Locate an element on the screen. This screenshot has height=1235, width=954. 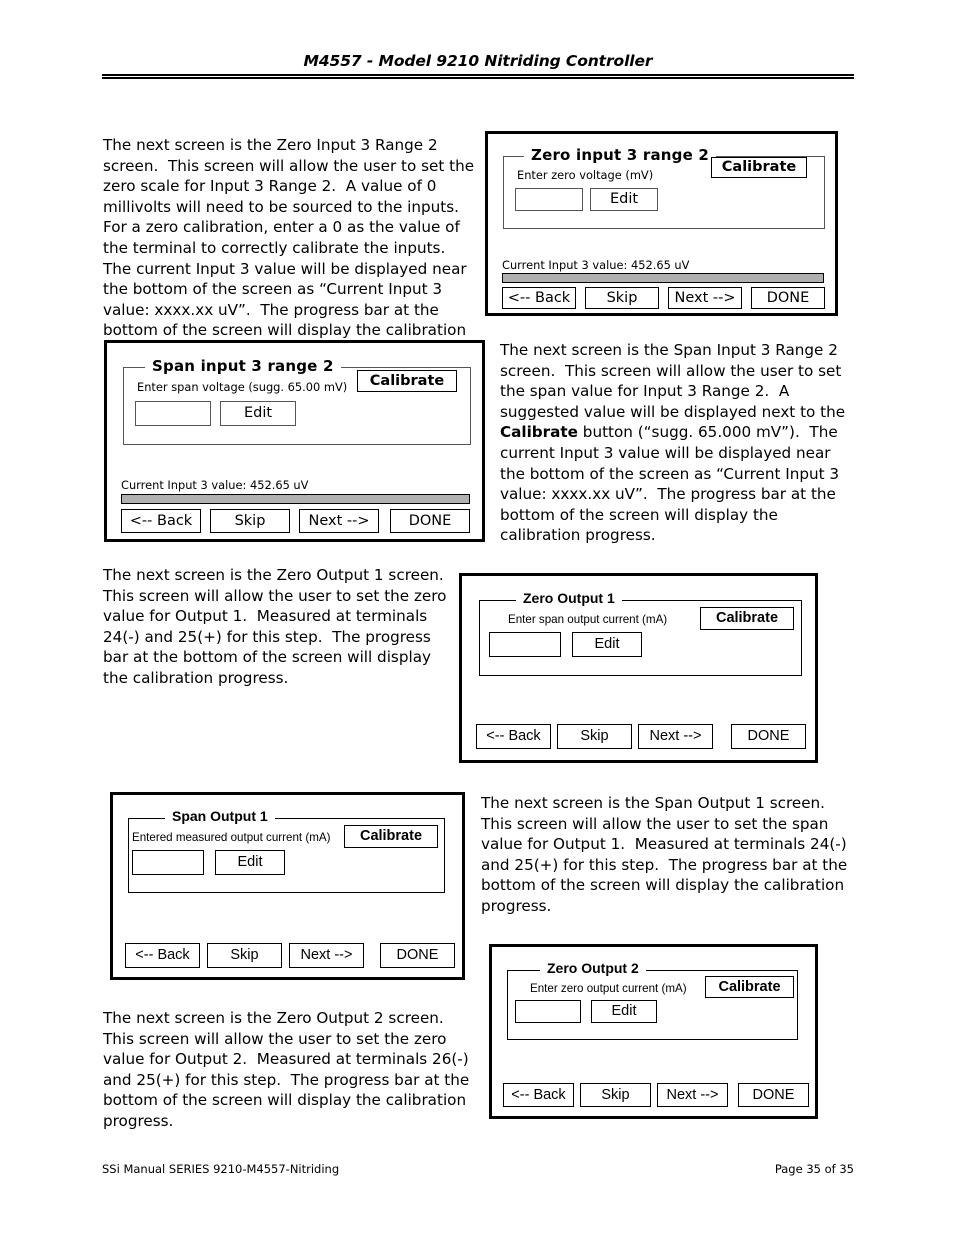
zero-output-1-input is located at coordinates (525, 644).